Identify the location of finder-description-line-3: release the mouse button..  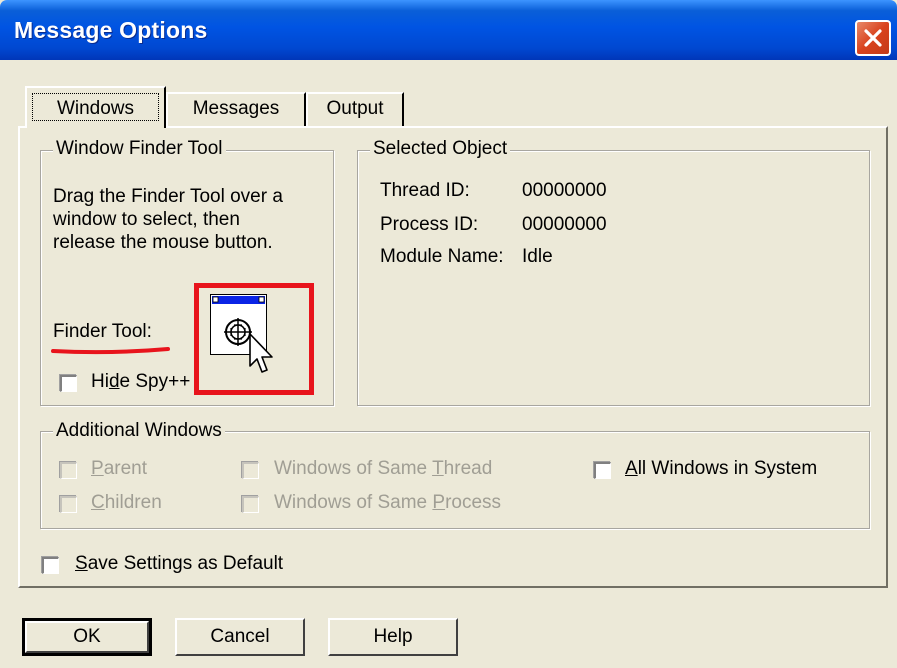
(163, 242).